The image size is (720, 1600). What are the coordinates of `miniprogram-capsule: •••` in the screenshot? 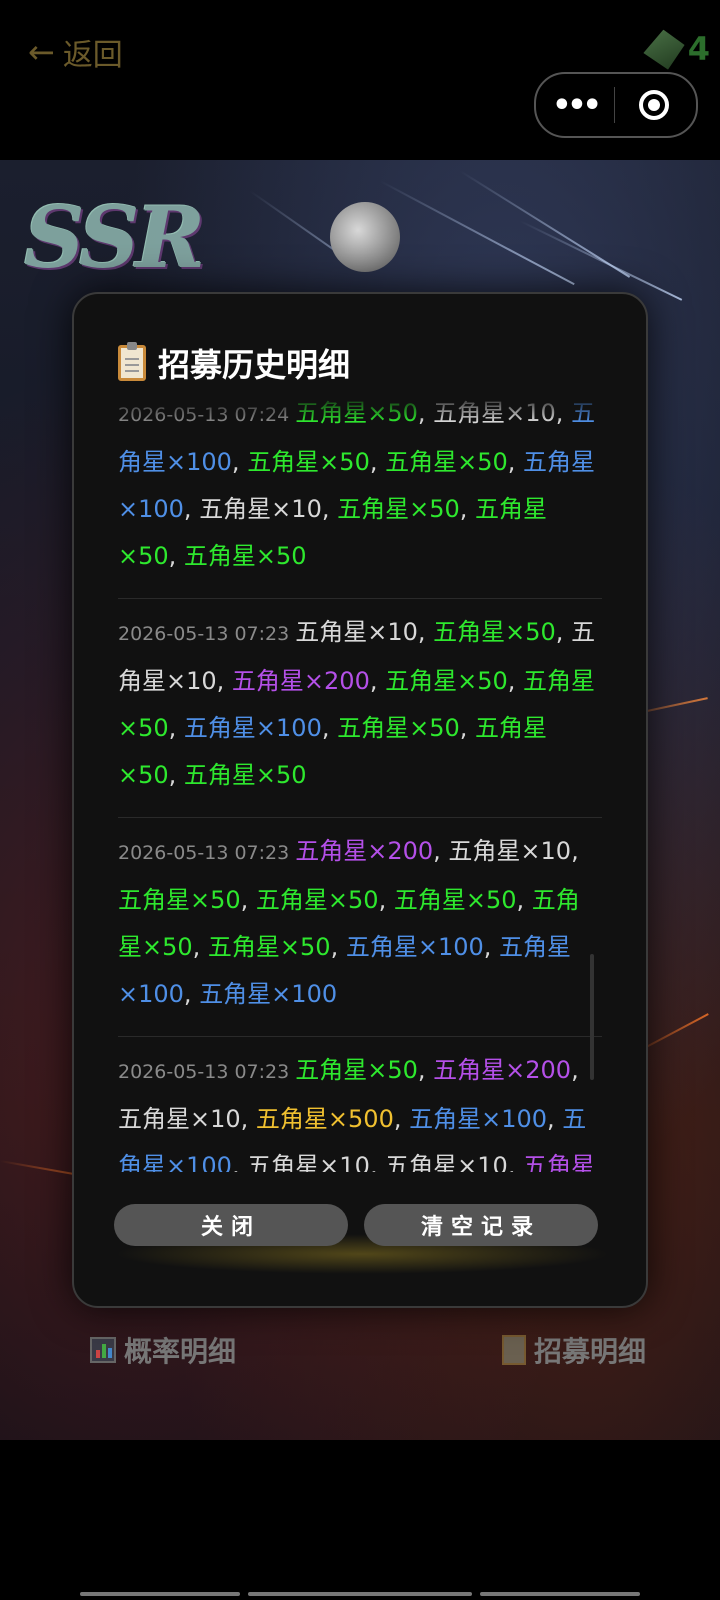 It's located at (616, 105).